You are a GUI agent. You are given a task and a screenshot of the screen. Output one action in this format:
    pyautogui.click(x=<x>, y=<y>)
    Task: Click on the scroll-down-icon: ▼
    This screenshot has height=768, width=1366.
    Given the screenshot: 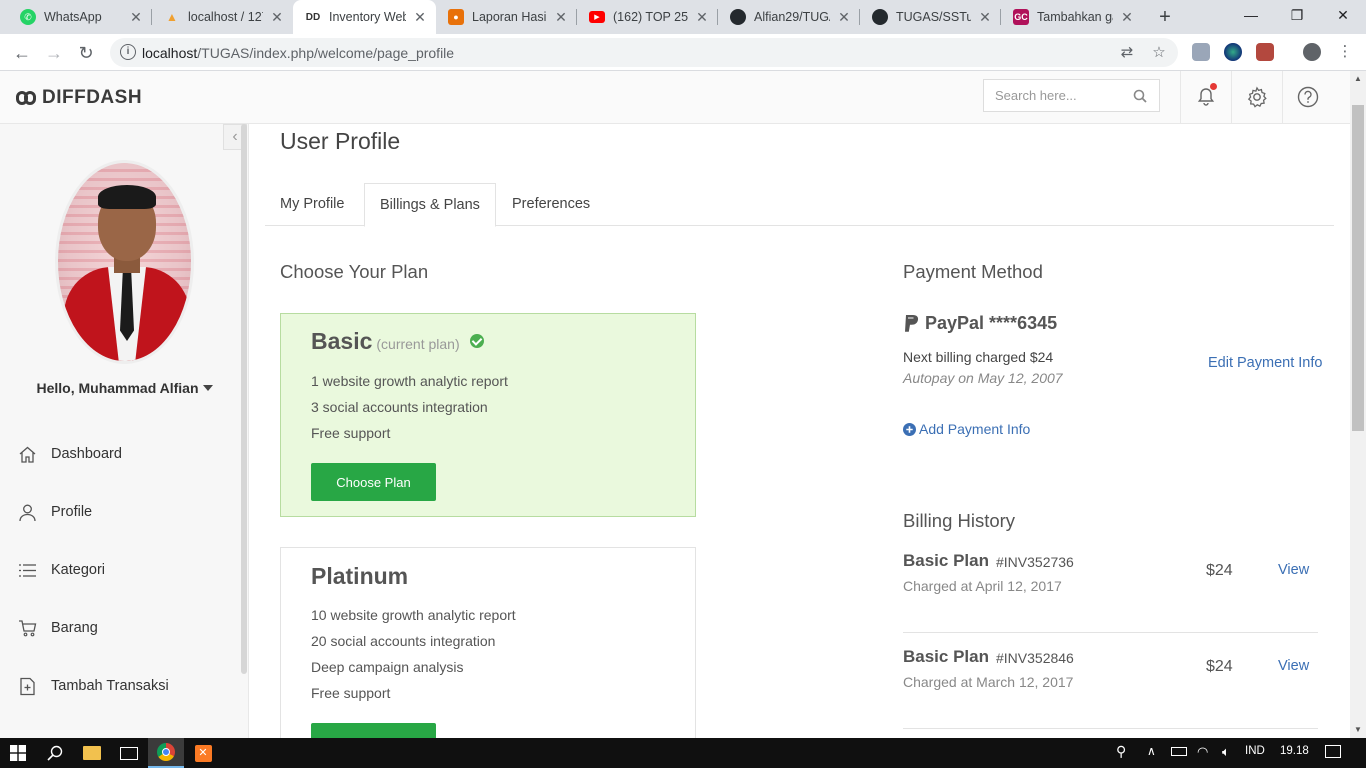 What is the action you would take?
    pyautogui.click(x=1358, y=730)
    